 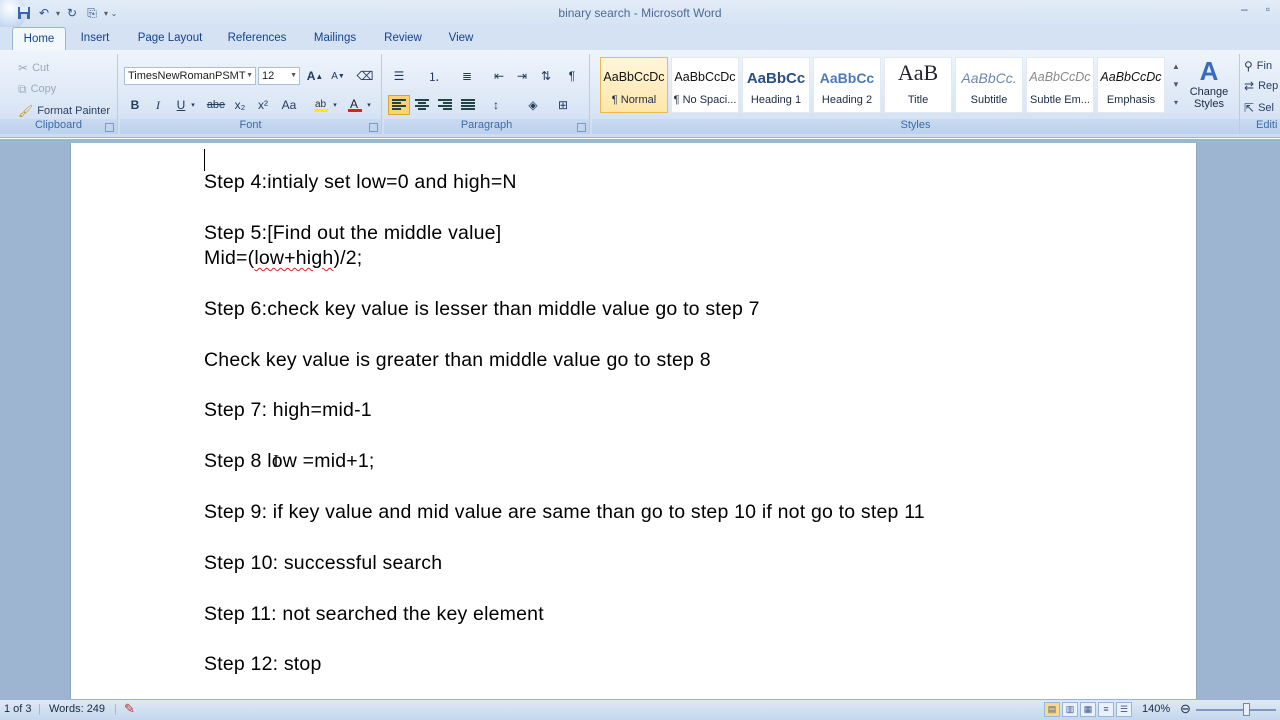 What do you see at coordinates (445, 105) in the screenshot?
I see `align-right-icon` at bounding box center [445, 105].